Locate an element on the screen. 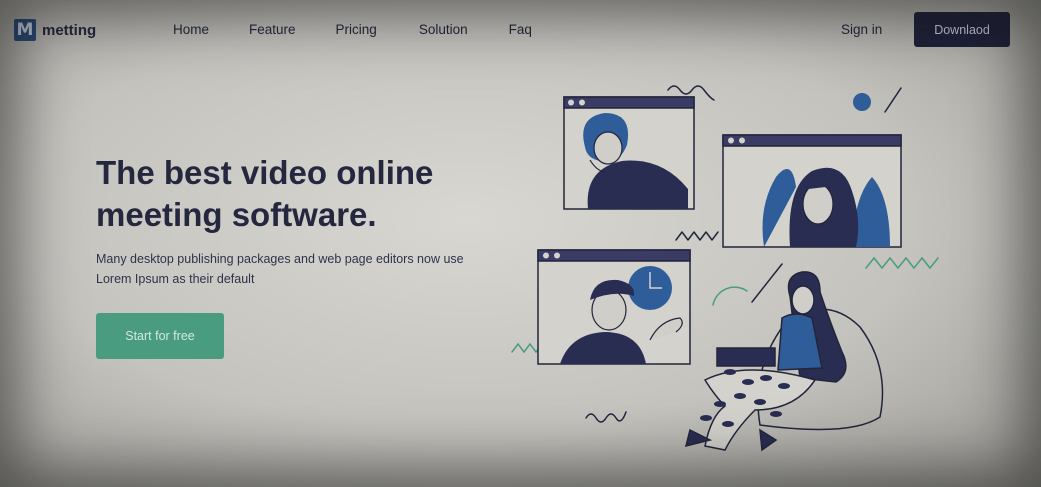 The height and width of the screenshot is (487, 1041). hero-title-line-2: meeting software. is located at coordinates (236, 214).